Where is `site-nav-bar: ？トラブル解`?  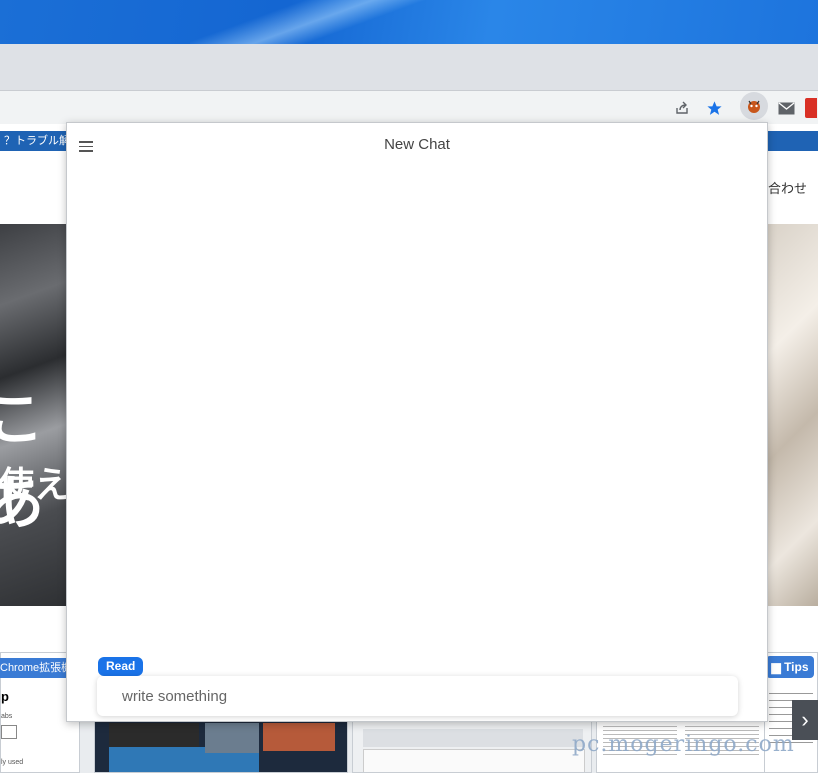 site-nav-bar: ？トラブル解 is located at coordinates (35, 141).